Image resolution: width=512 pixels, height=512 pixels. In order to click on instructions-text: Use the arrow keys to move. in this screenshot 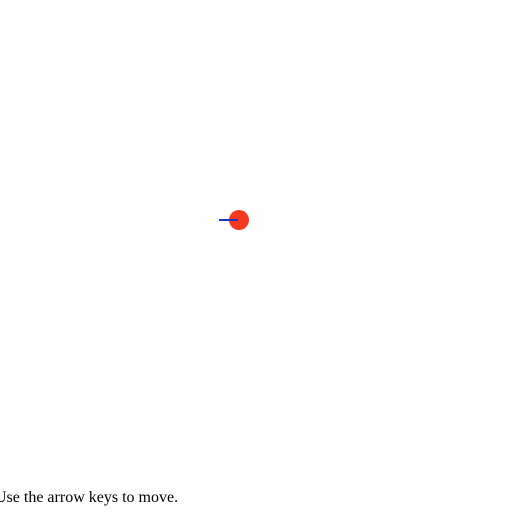, I will do `click(89, 497)`.